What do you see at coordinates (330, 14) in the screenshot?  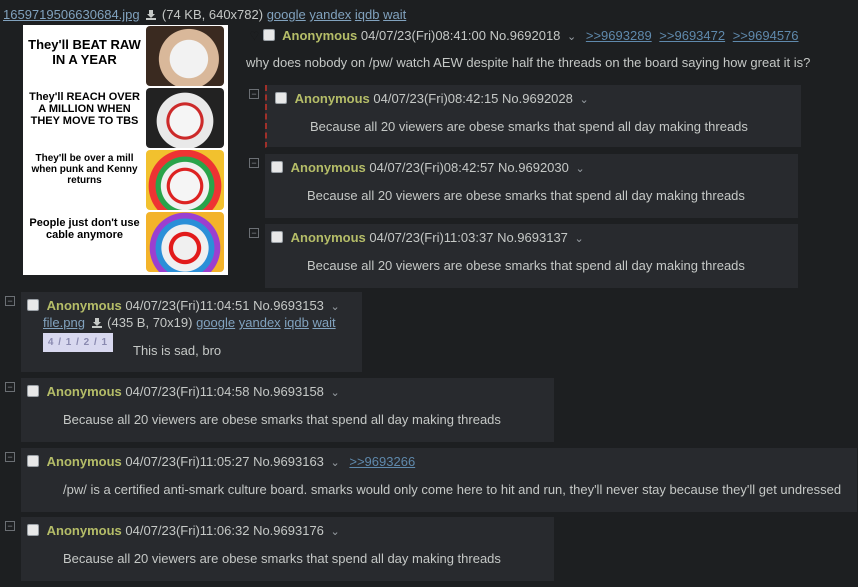 I see `op-yandex-link: yandex` at bounding box center [330, 14].